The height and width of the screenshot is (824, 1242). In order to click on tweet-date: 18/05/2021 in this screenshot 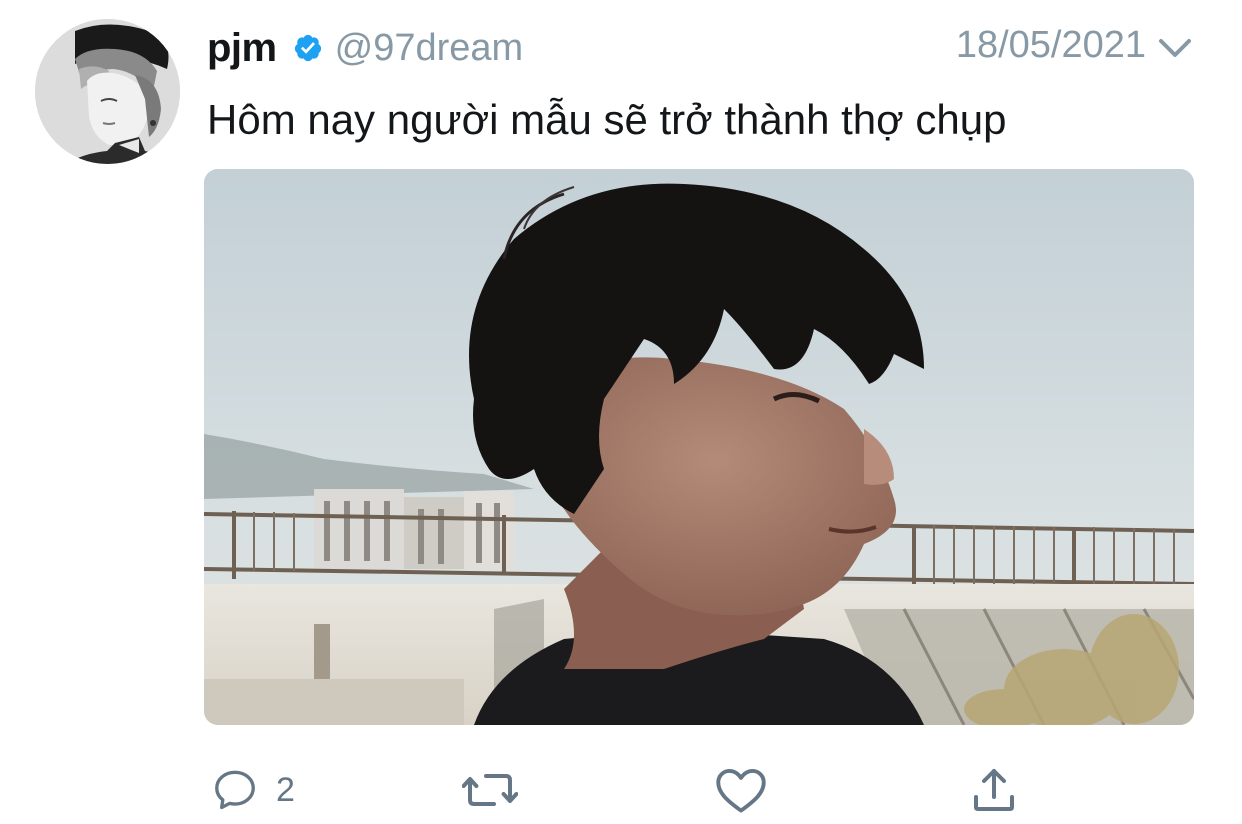, I will do `click(1051, 45)`.